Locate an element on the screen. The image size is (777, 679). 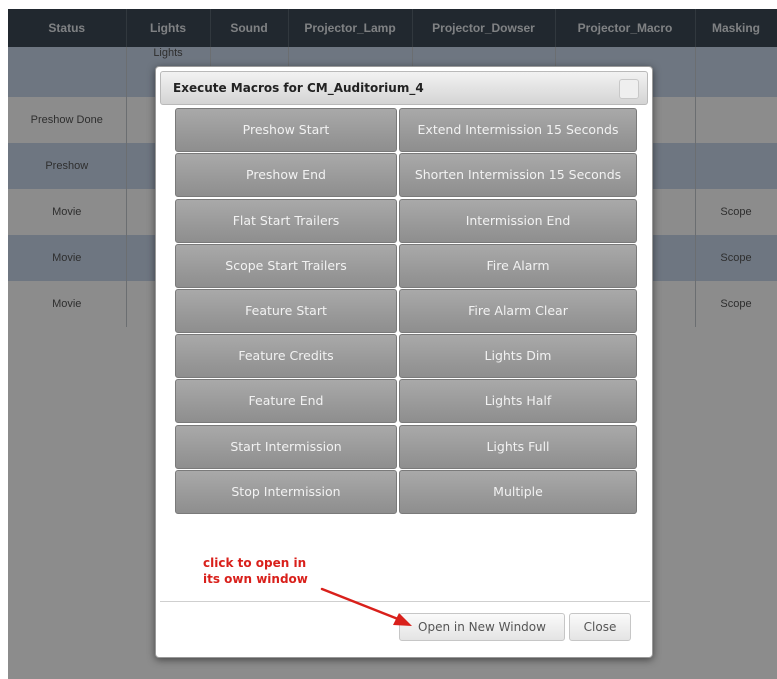
macro-button-flat-start-trailers: Flat Start Trailers is located at coordinates (286, 221).